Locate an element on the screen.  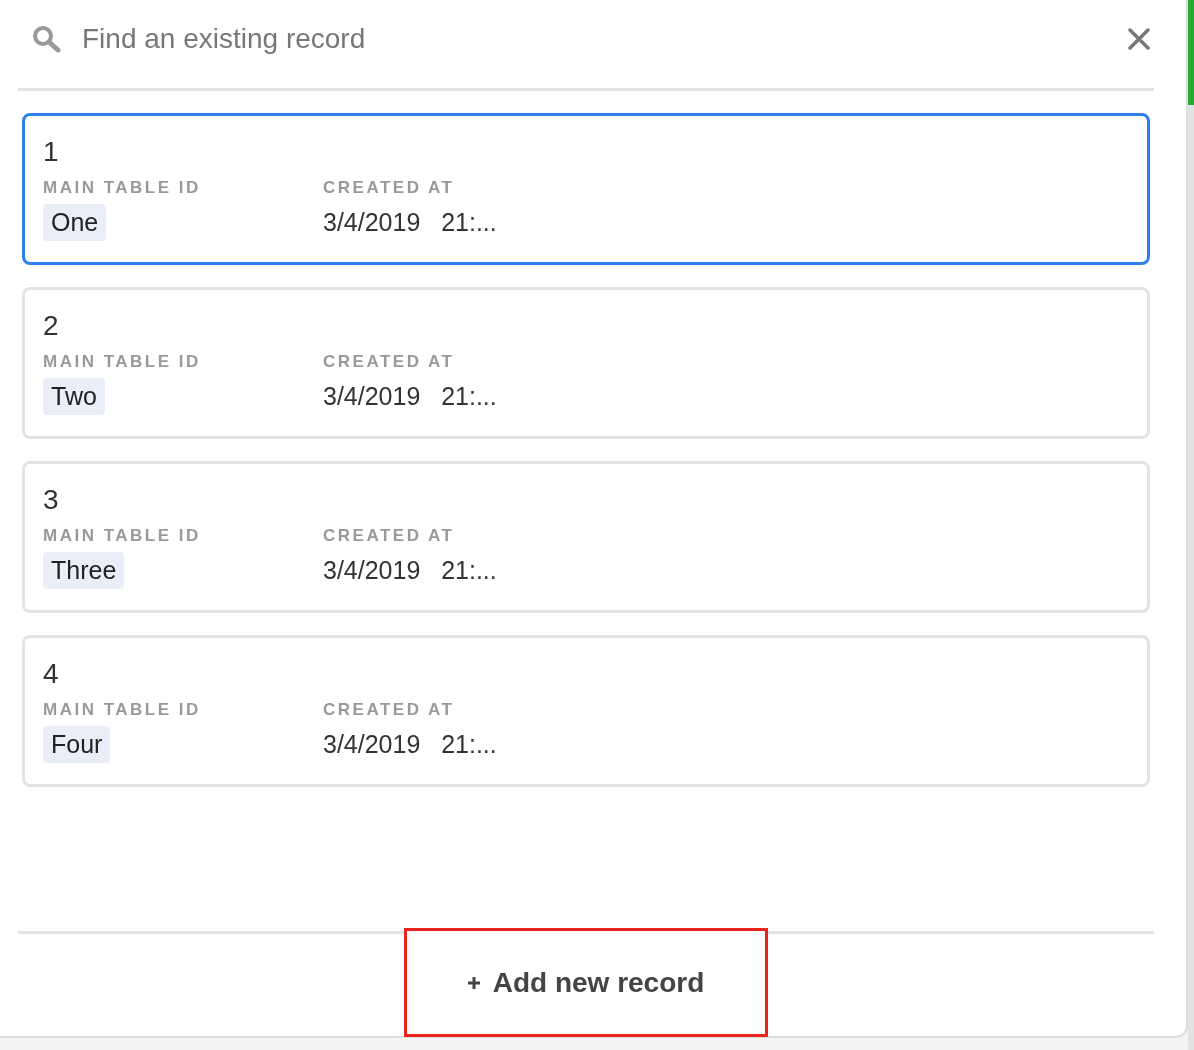
record-title: 2 is located at coordinates (51, 326).